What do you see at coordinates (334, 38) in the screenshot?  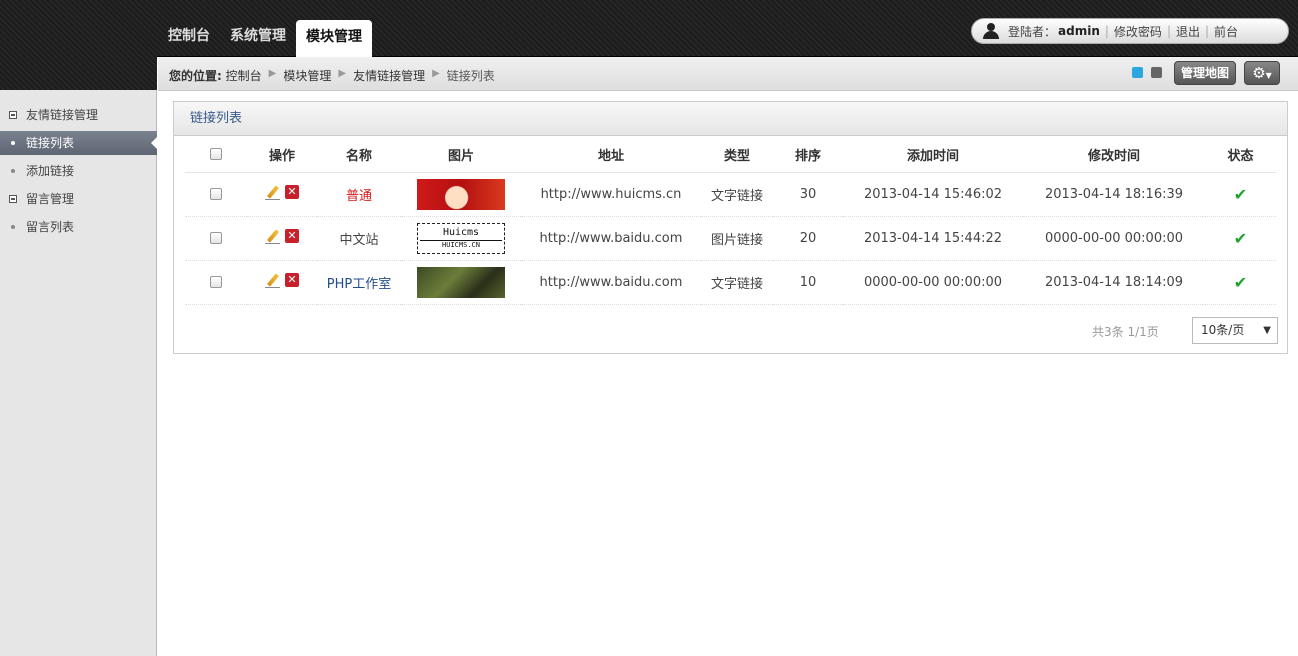 I see `tab-modules: 模块管理` at bounding box center [334, 38].